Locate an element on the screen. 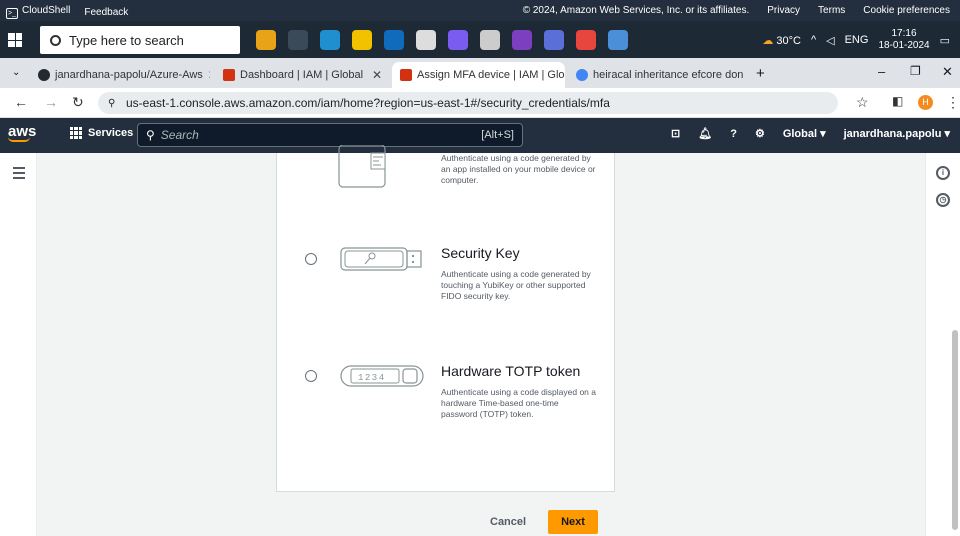 The height and width of the screenshot is (536, 960). cancel-button: Cancel is located at coordinates (508, 522).